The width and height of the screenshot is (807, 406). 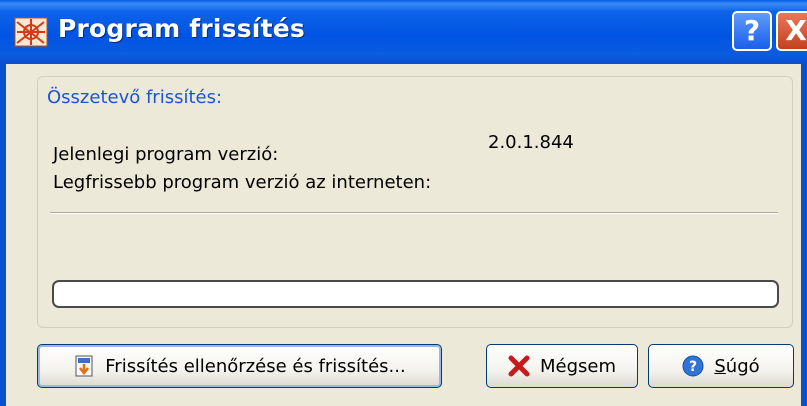 What do you see at coordinates (742, 366) in the screenshot?
I see `help-label-rest: úgó` at bounding box center [742, 366].